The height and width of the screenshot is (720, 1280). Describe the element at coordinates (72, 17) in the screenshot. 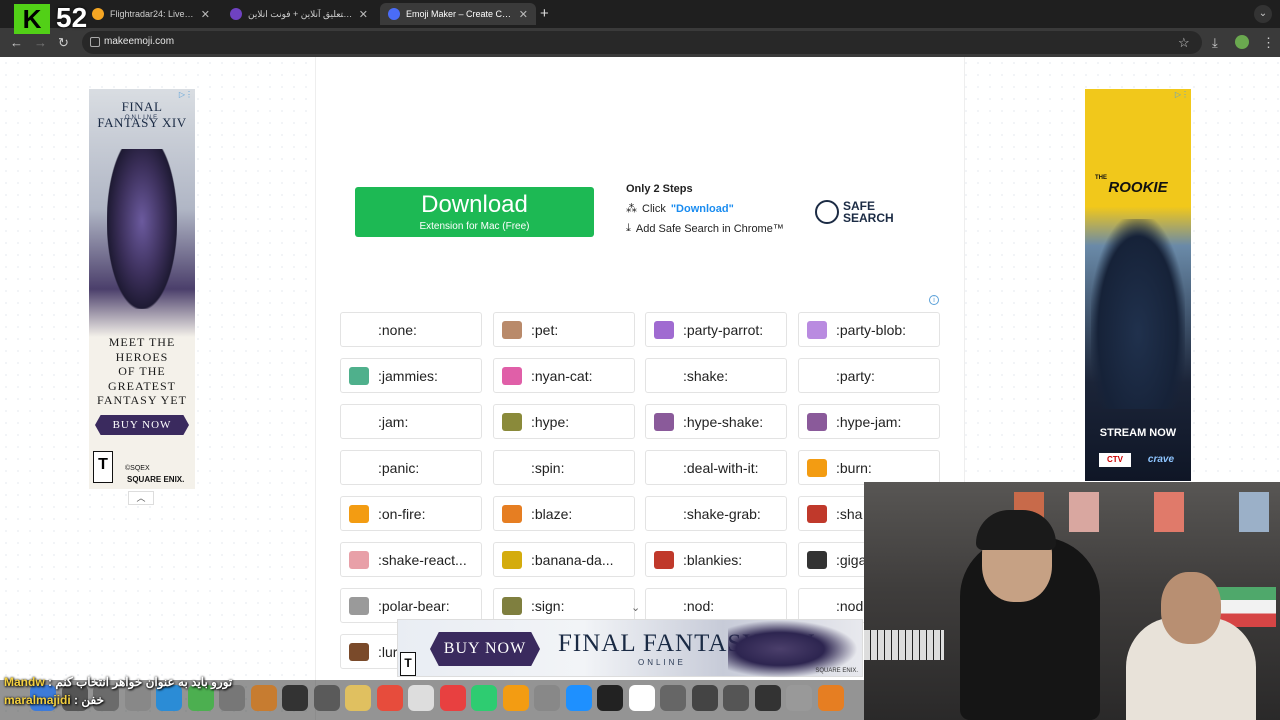

I see `viewer-count: 52` at that location.